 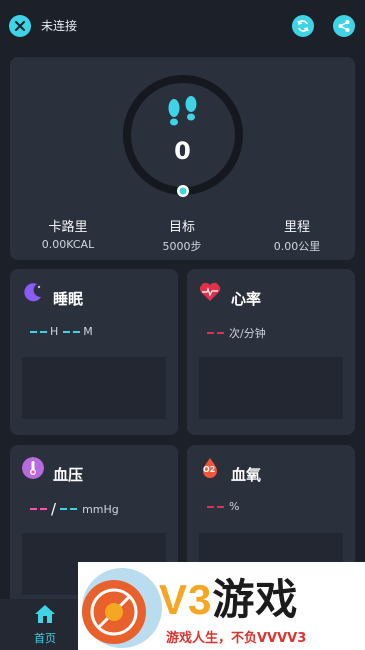 I want to click on disconnect-button, so click(x=20, y=26).